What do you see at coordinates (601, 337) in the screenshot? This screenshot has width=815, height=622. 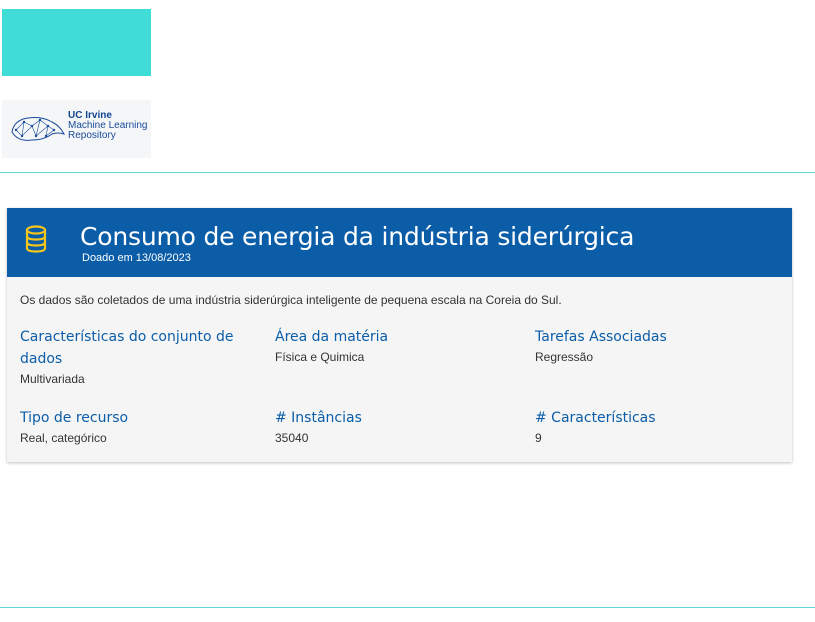 I see `field-label: Tarefas Associadas` at bounding box center [601, 337].